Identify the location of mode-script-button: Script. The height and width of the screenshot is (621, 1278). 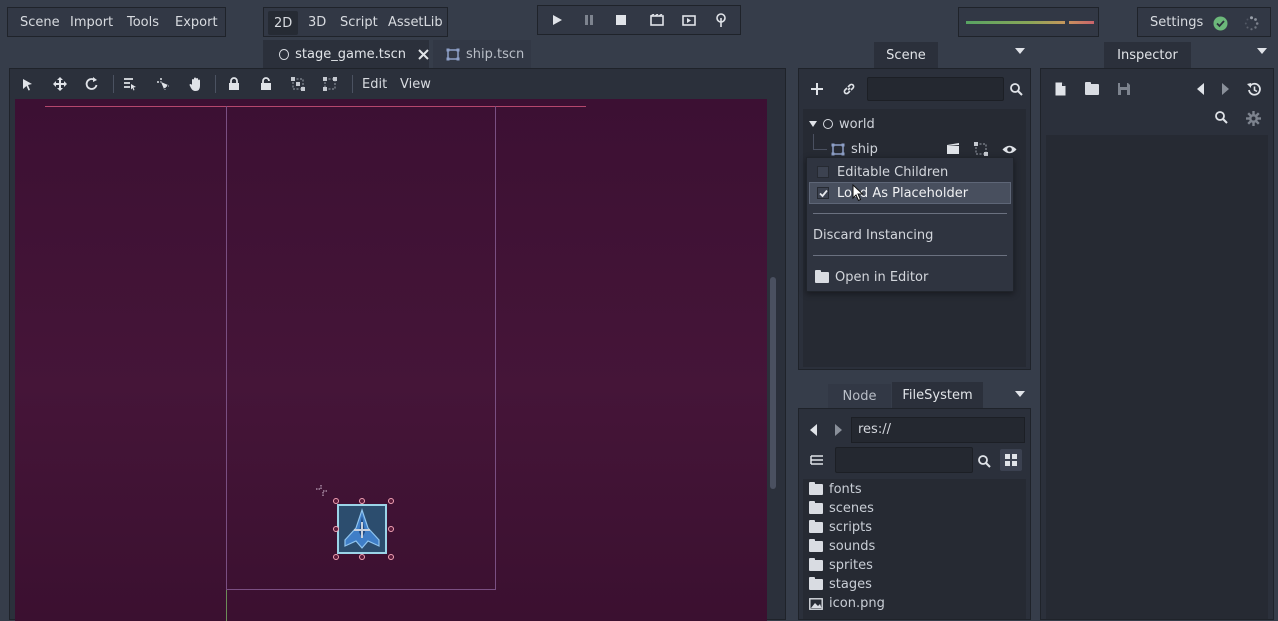
(359, 22).